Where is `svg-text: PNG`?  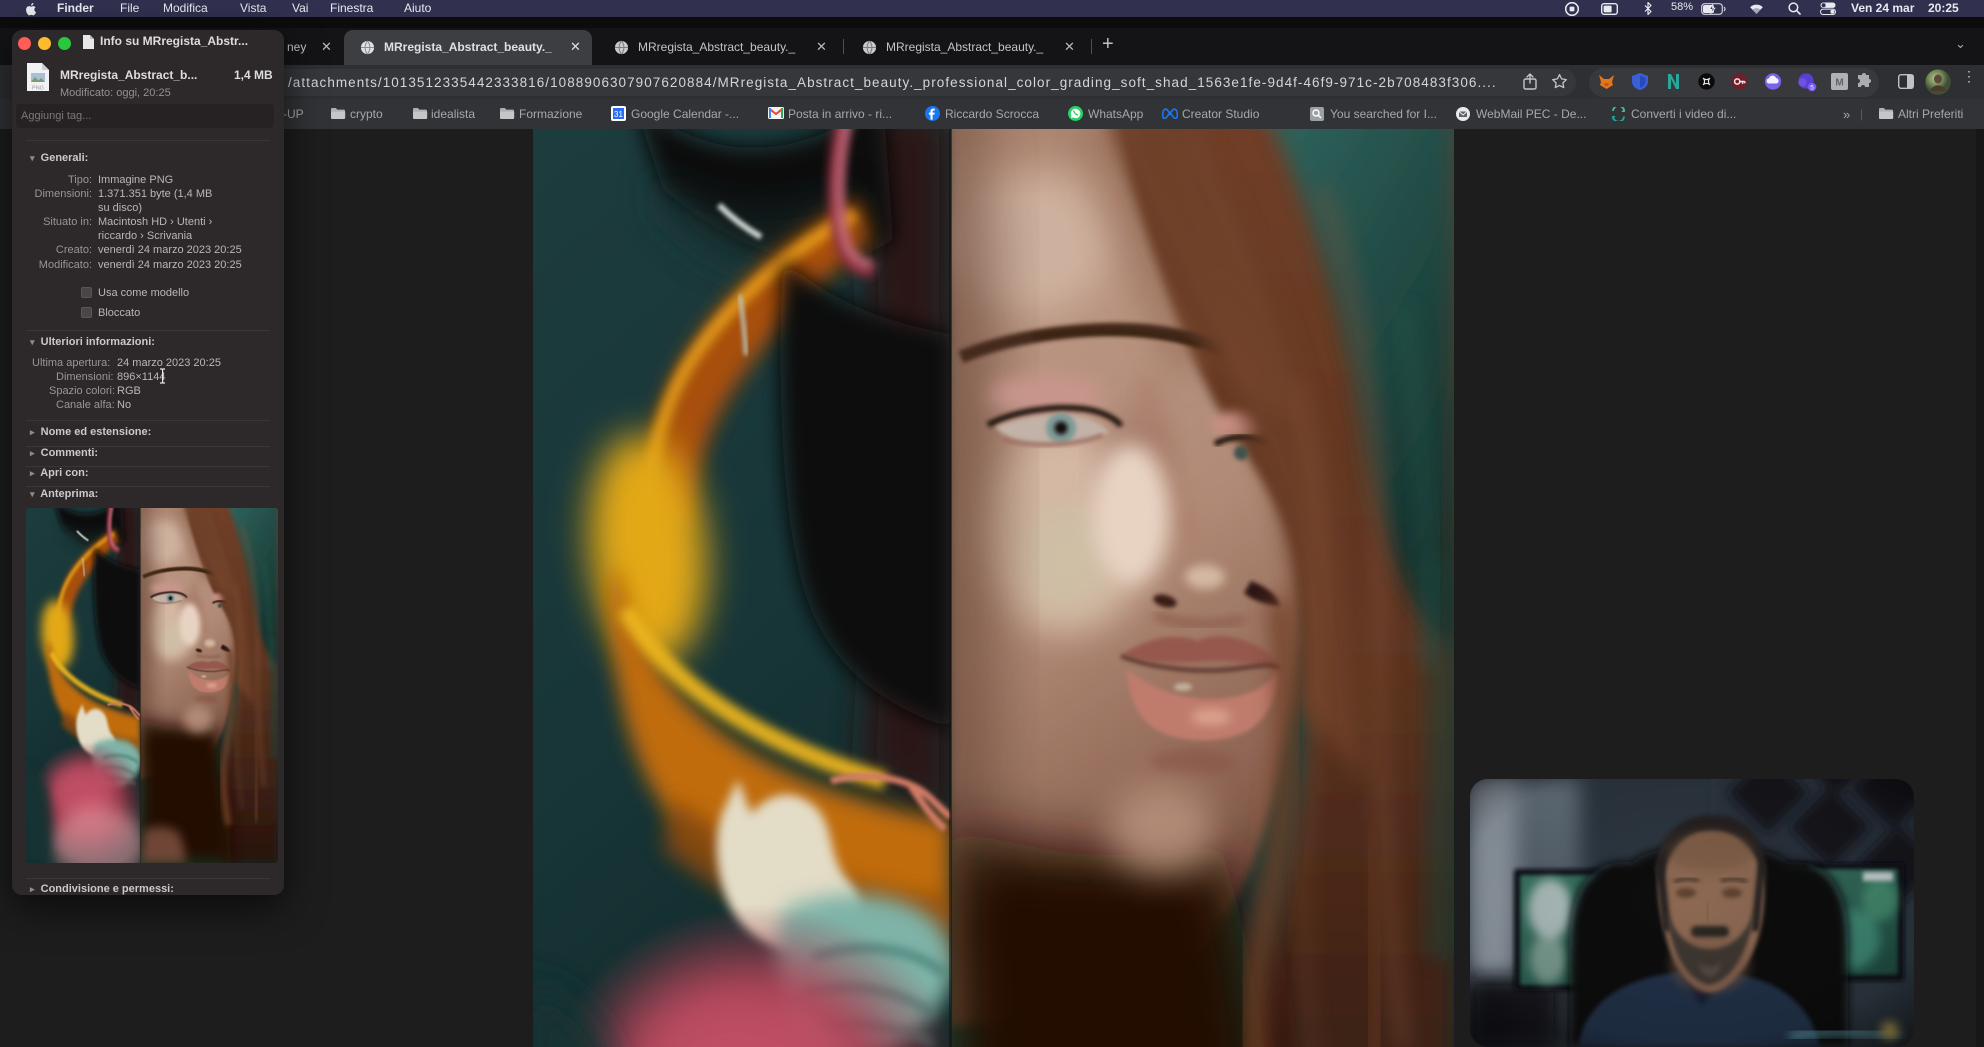 svg-text: PNG is located at coordinates (38, 89).